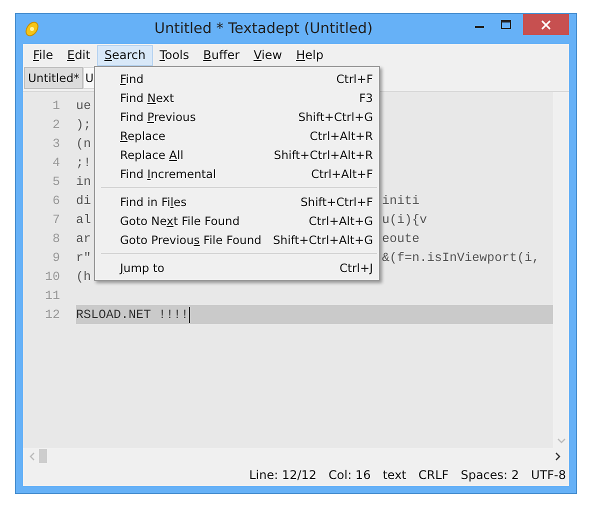 The image size is (594, 518). Describe the element at coordinates (548, 475) in the screenshot. I see `status-field: UTF-8` at that location.